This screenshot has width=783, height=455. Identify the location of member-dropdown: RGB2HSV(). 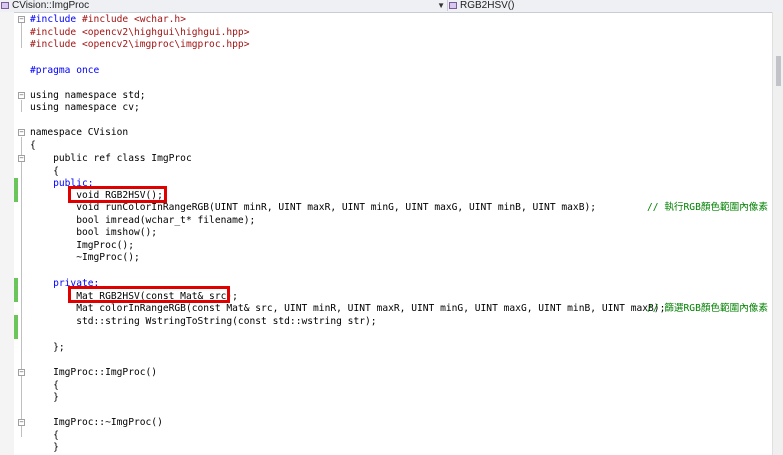
(608, 5).